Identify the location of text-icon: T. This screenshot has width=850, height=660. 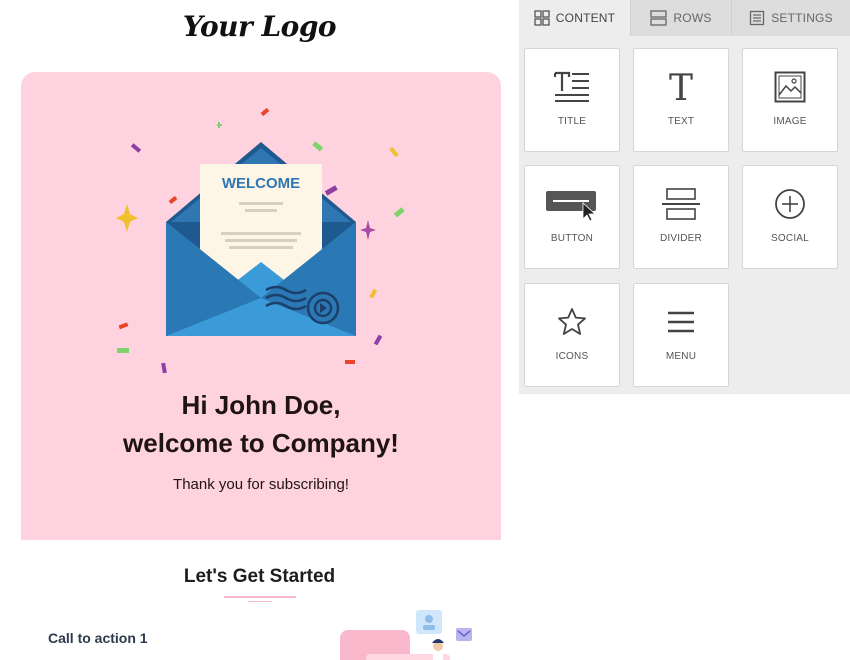
(681, 87).